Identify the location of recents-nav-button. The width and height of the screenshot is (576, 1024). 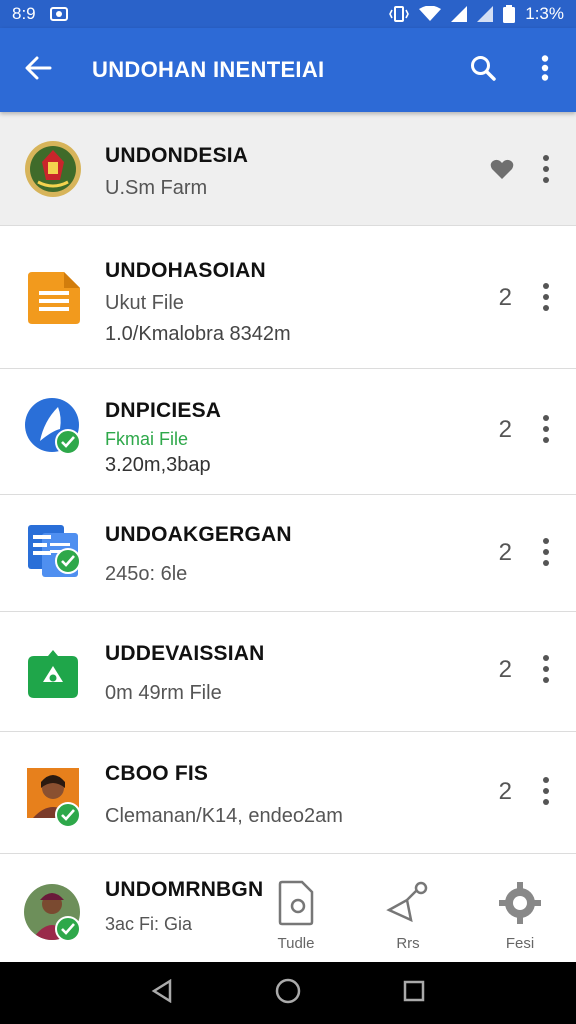
(414, 993).